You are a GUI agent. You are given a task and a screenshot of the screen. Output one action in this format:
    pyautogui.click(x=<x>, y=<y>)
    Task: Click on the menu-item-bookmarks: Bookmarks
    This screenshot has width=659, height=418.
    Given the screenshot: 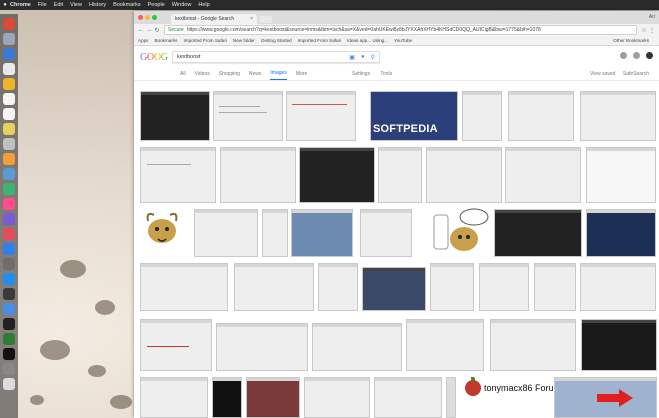 What is the action you would take?
    pyautogui.click(x=127, y=5)
    